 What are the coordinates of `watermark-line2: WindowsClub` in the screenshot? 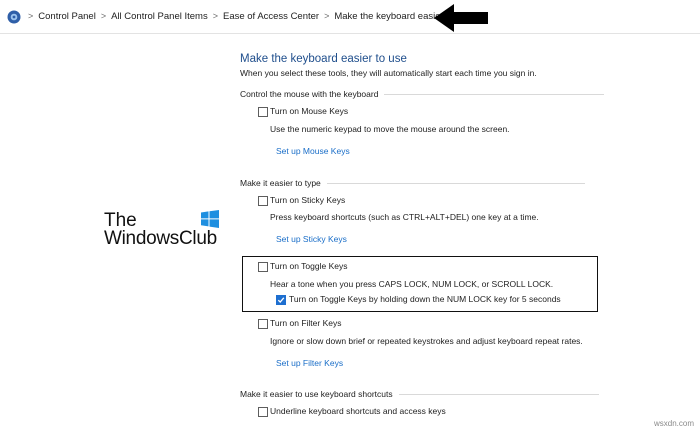 It's located at (160, 238).